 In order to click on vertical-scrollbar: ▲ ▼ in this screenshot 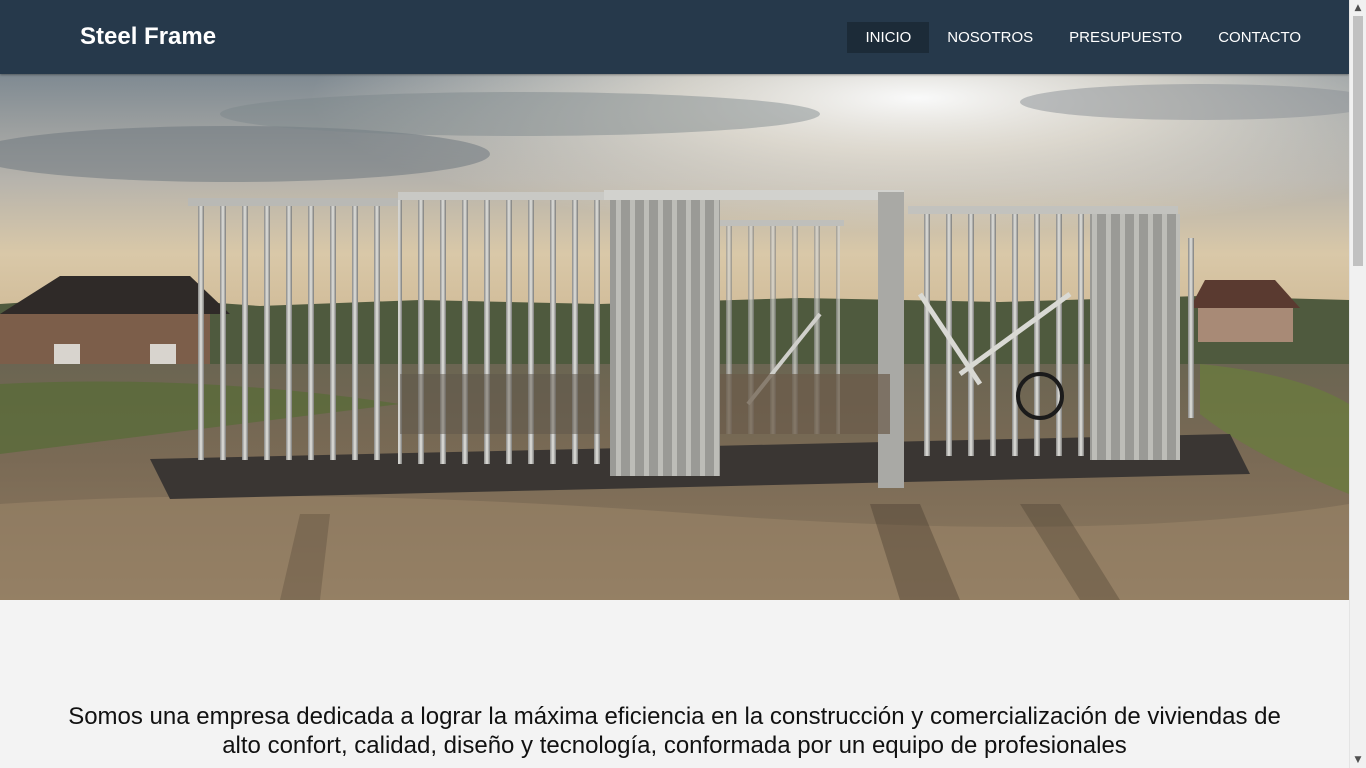, I will do `click(1357, 384)`.